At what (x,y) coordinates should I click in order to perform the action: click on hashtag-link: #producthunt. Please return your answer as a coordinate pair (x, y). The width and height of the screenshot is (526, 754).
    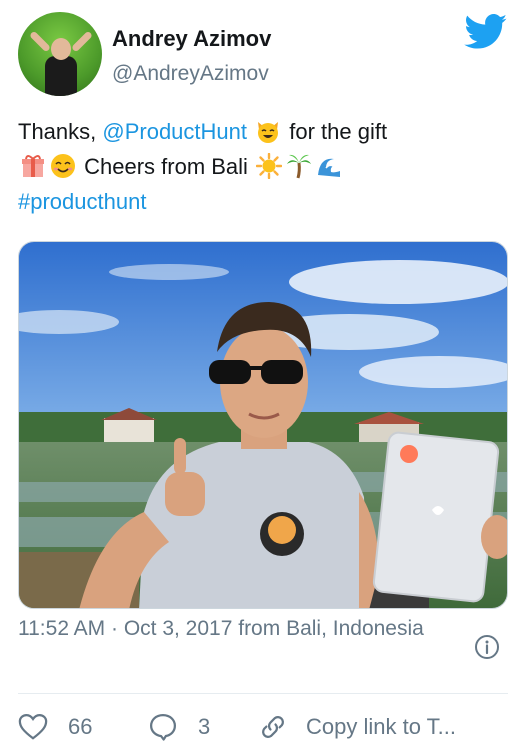
    Looking at the image, I should click on (82, 201).